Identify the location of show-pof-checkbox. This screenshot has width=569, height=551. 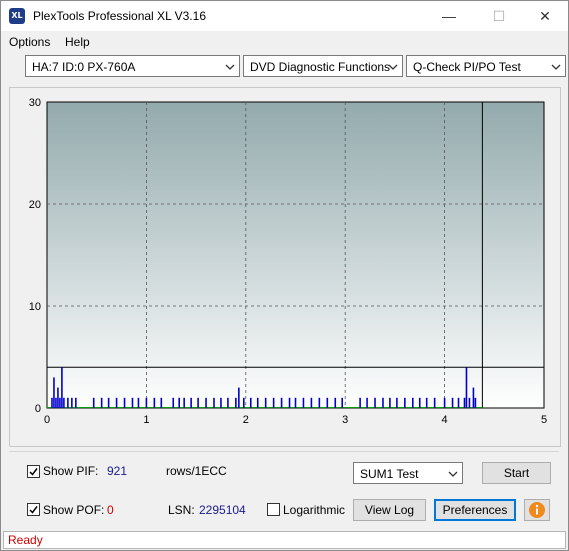
(33, 509).